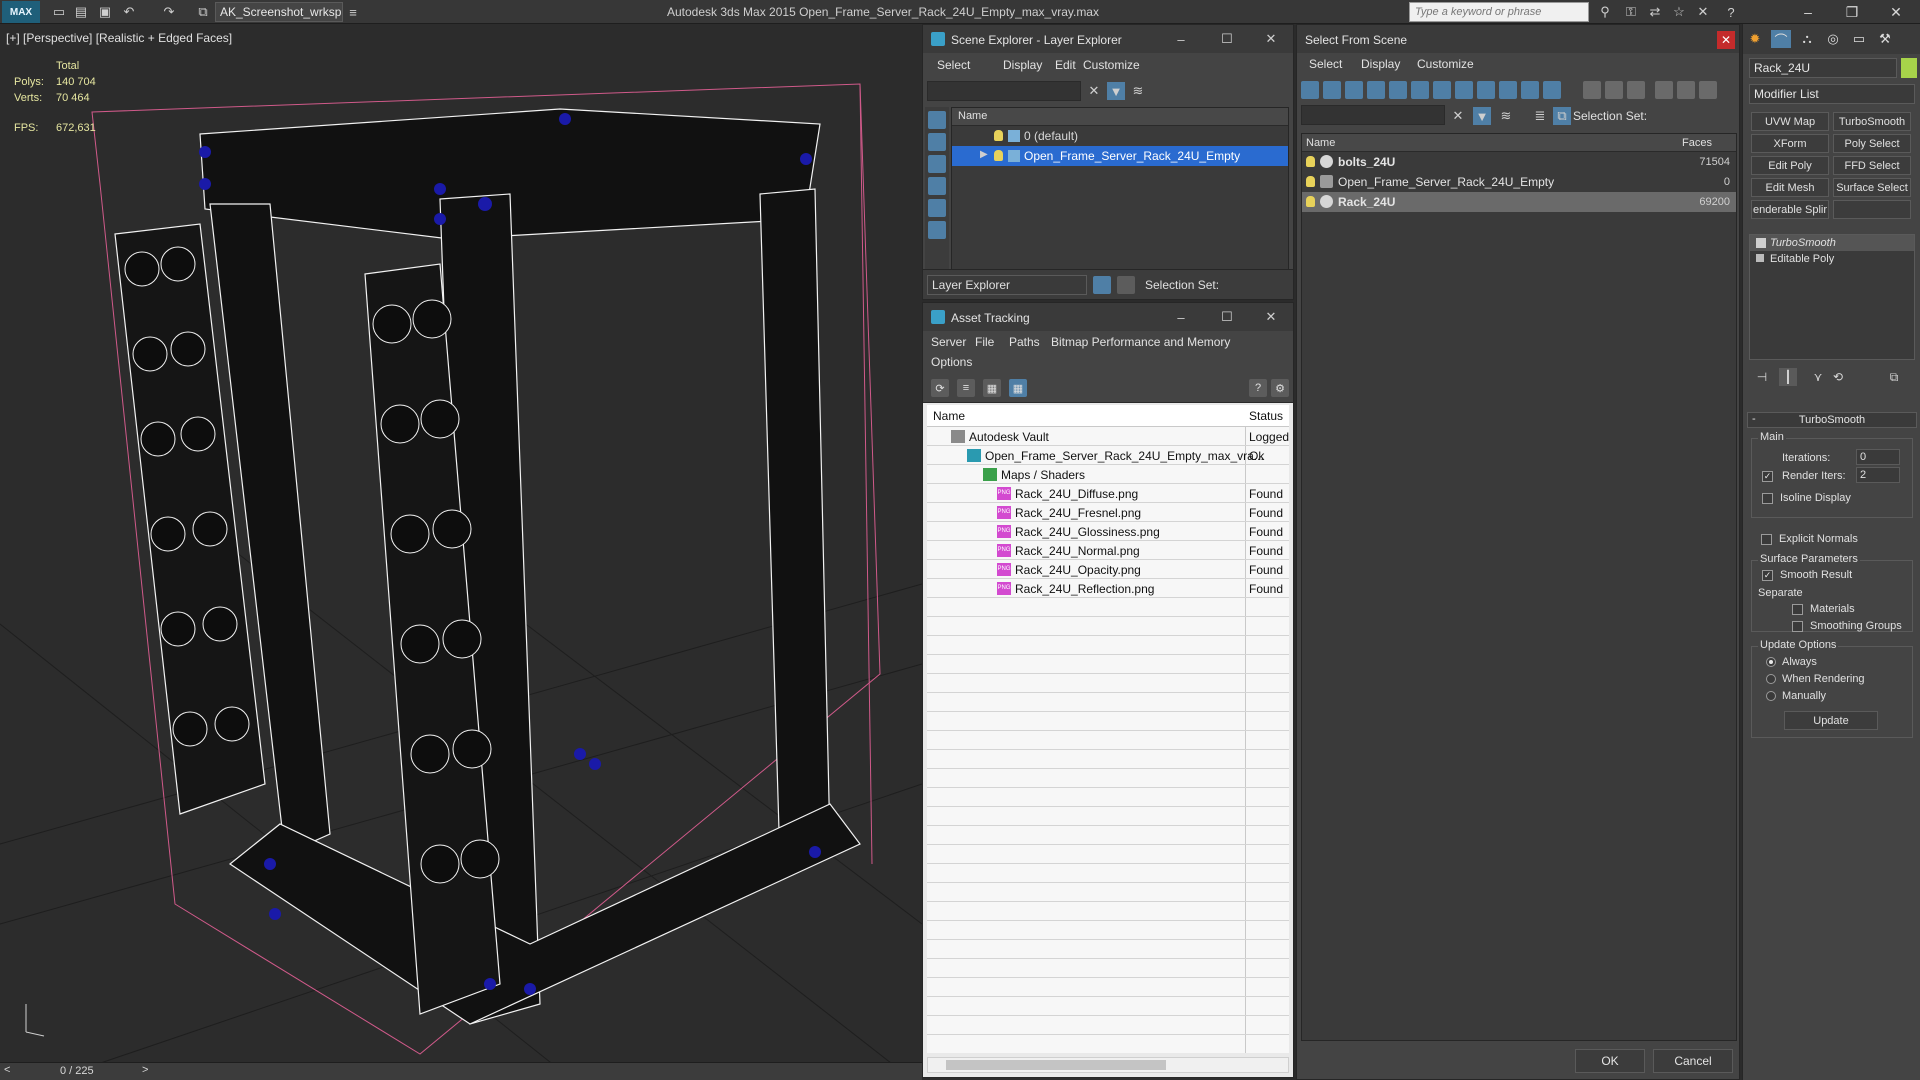 The width and height of the screenshot is (1920, 1080). Describe the element at coordinates (1832, 420) in the screenshot. I see `rollout-header: - TurboSmooth` at that location.